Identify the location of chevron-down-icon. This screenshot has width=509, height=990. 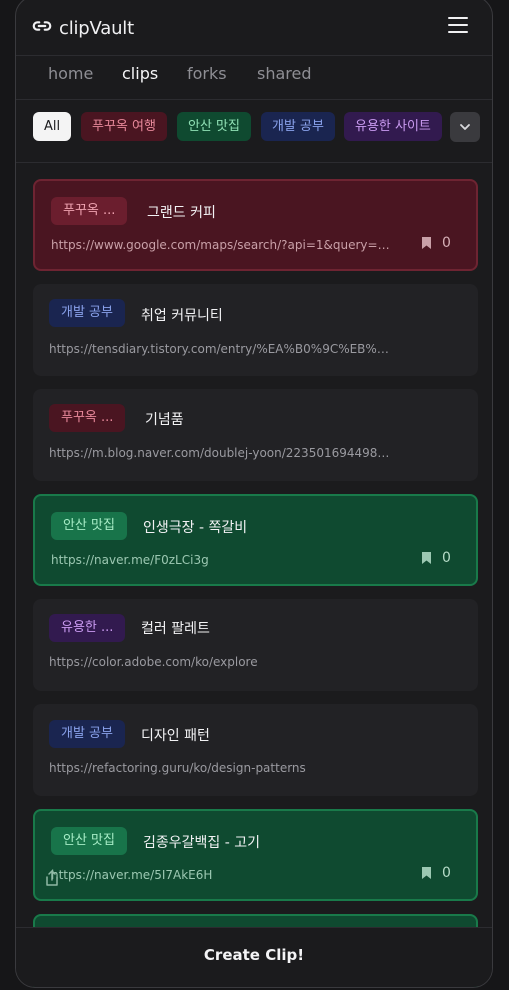
(465, 127).